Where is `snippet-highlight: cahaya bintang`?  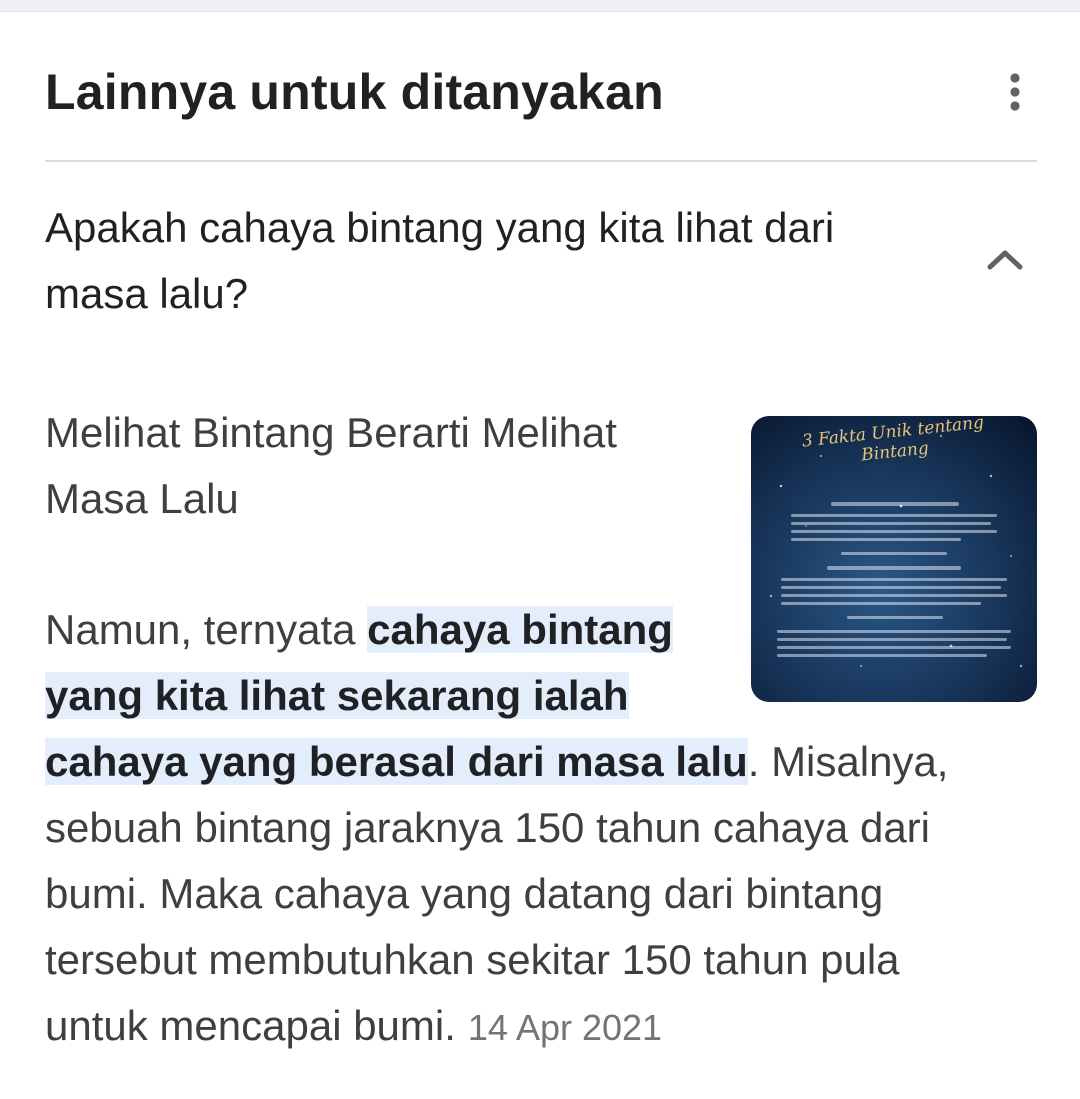
snippet-highlight: cahaya bintang is located at coordinates (520, 629).